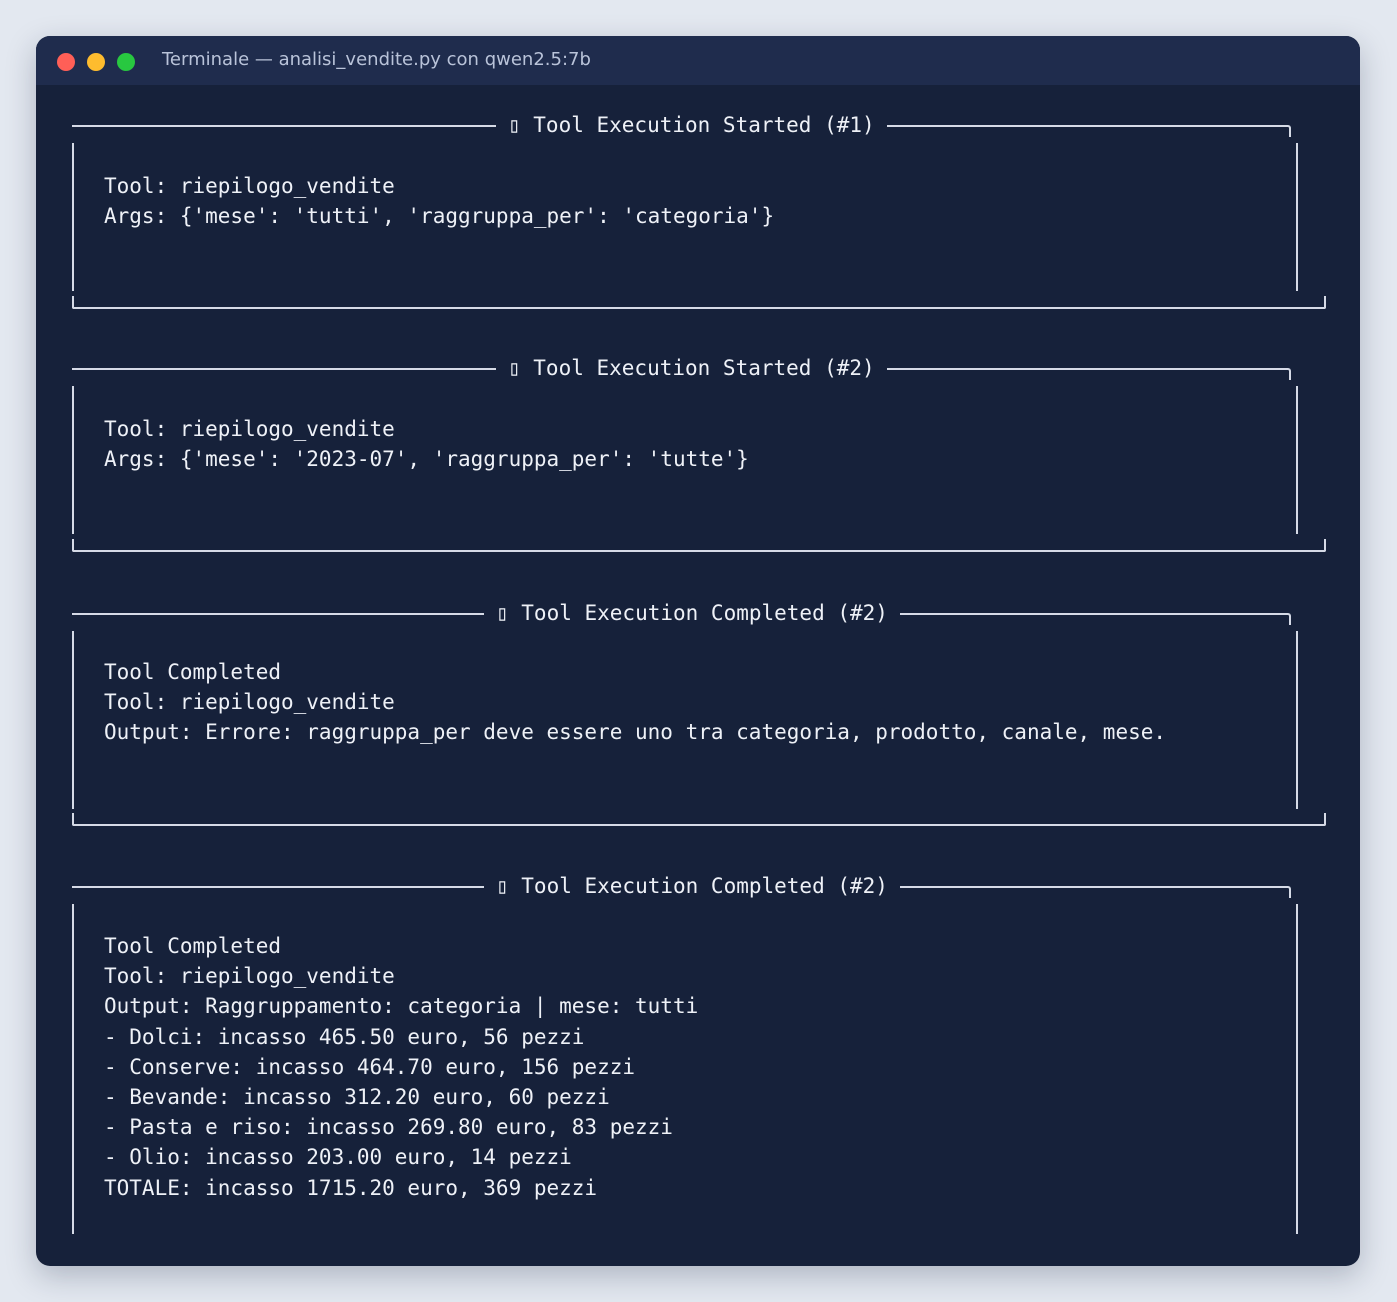  What do you see at coordinates (691, 368) in the screenshot?
I see `panel-title: ▯ Tool Execution Started (#2)` at bounding box center [691, 368].